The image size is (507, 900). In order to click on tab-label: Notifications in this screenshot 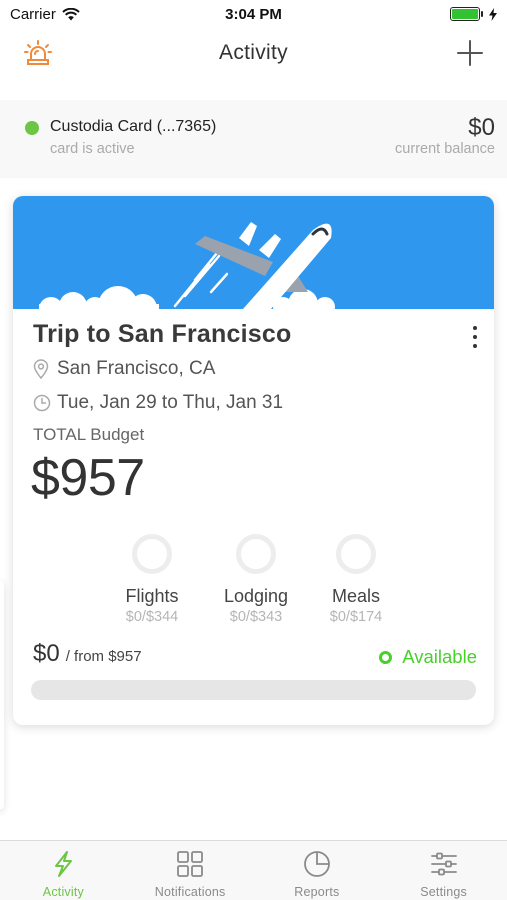, I will do `click(190, 892)`.